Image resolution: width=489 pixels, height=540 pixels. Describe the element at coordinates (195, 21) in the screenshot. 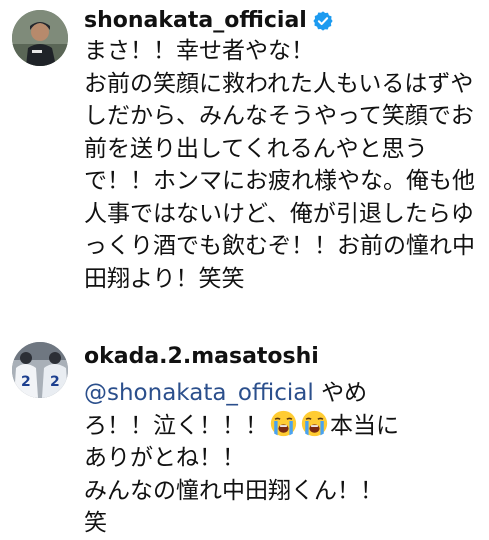

I see `username: shonakata_official` at that location.